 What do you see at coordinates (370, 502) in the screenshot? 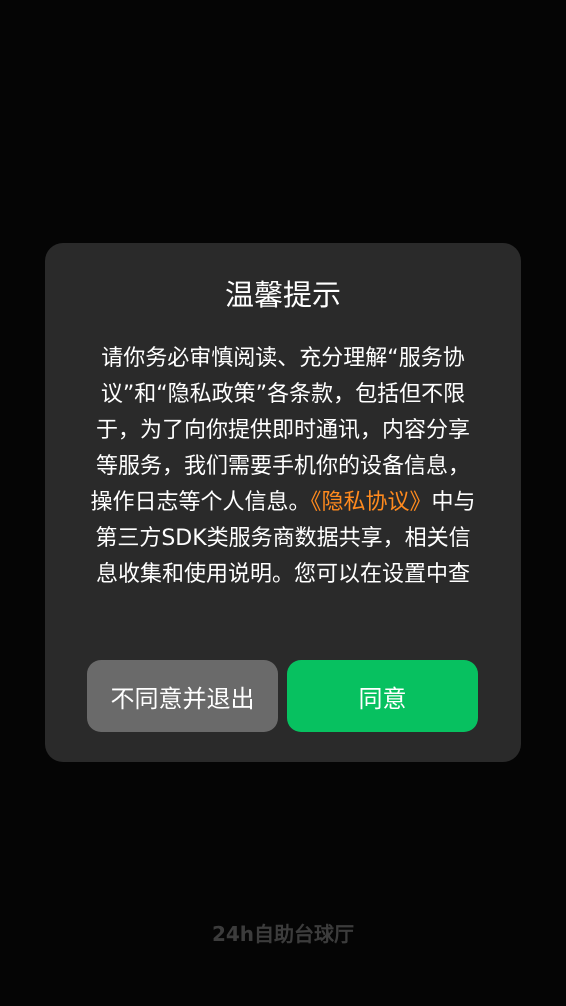
I see `privacy-agreement-link: 《隐私协议》` at bounding box center [370, 502].